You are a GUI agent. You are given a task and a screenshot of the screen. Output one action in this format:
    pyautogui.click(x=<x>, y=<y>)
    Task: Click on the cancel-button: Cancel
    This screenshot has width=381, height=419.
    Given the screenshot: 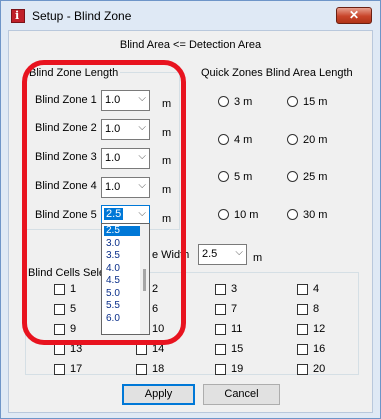 What is the action you would take?
    pyautogui.click(x=241, y=394)
    